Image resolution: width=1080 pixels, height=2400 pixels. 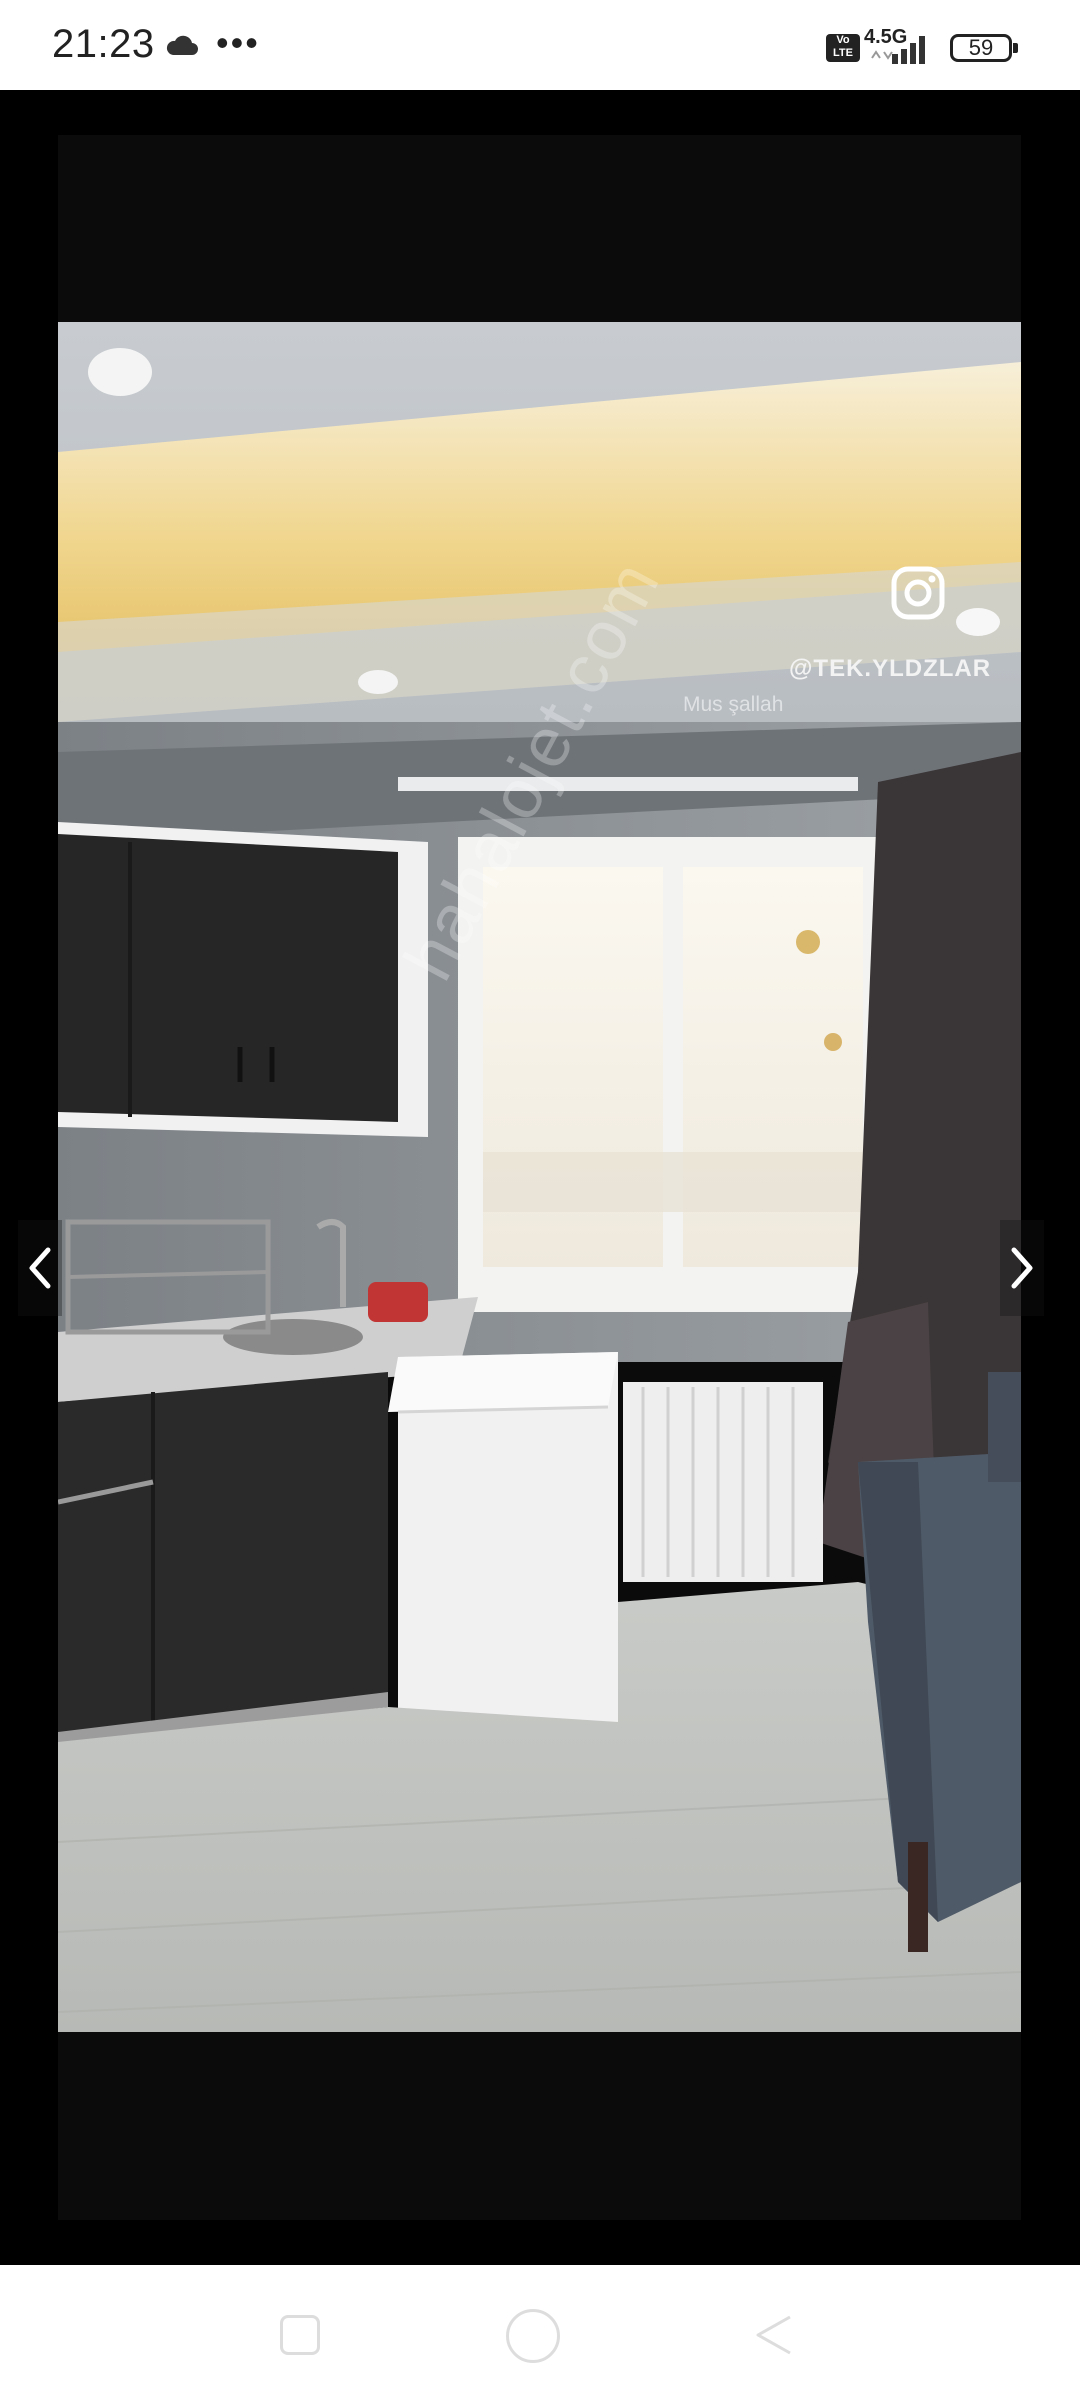 What do you see at coordinates (540, 45) in the screenshot?
I see `status-bar: 21:23 ••• Vo LTE 4.5G 59` at bounding box center [540, 45].